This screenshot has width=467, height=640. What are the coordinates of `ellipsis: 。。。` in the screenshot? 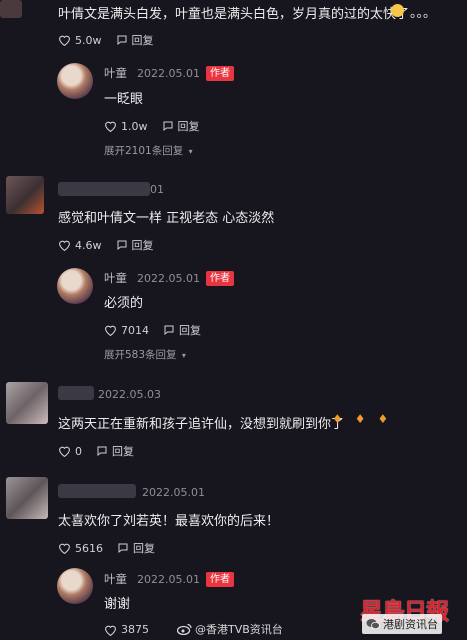 It's located at (423, 13).